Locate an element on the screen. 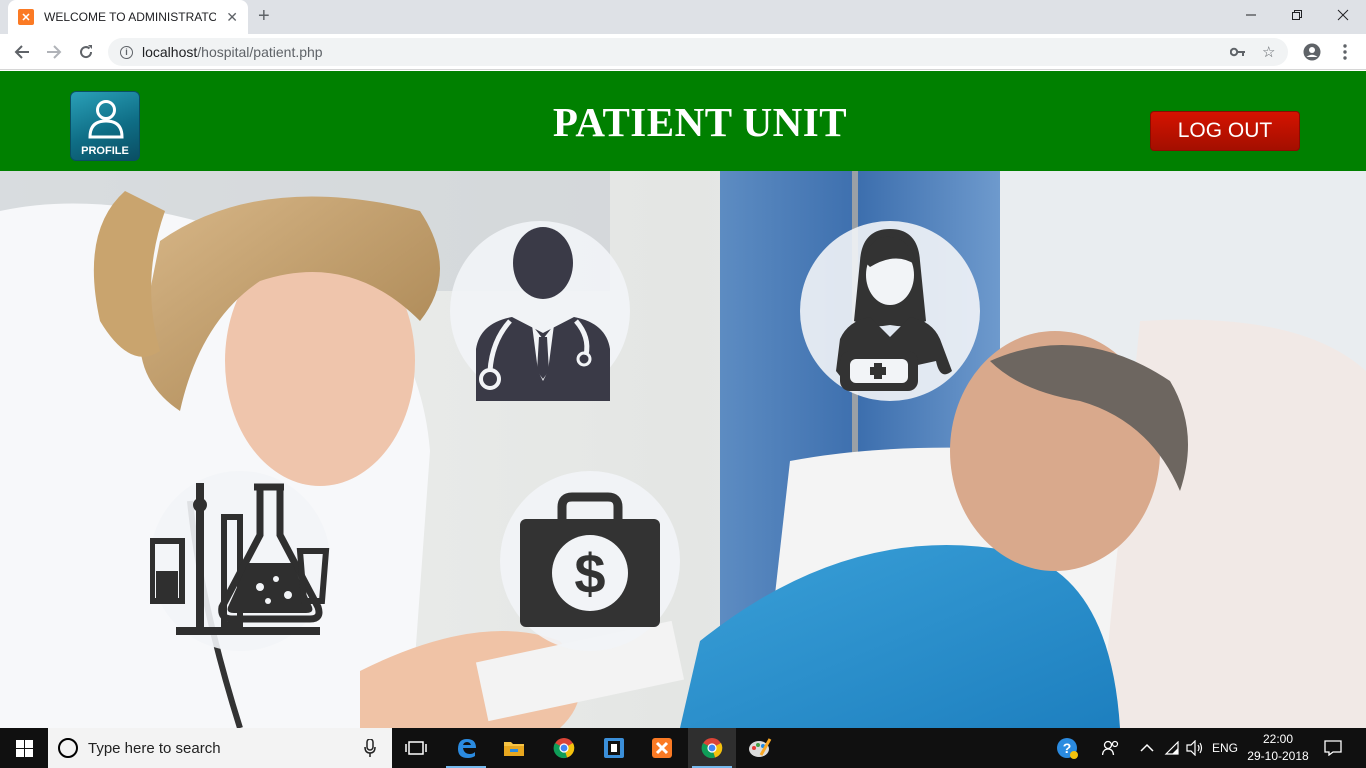  network-icon is located at coordinates (1172, 748).